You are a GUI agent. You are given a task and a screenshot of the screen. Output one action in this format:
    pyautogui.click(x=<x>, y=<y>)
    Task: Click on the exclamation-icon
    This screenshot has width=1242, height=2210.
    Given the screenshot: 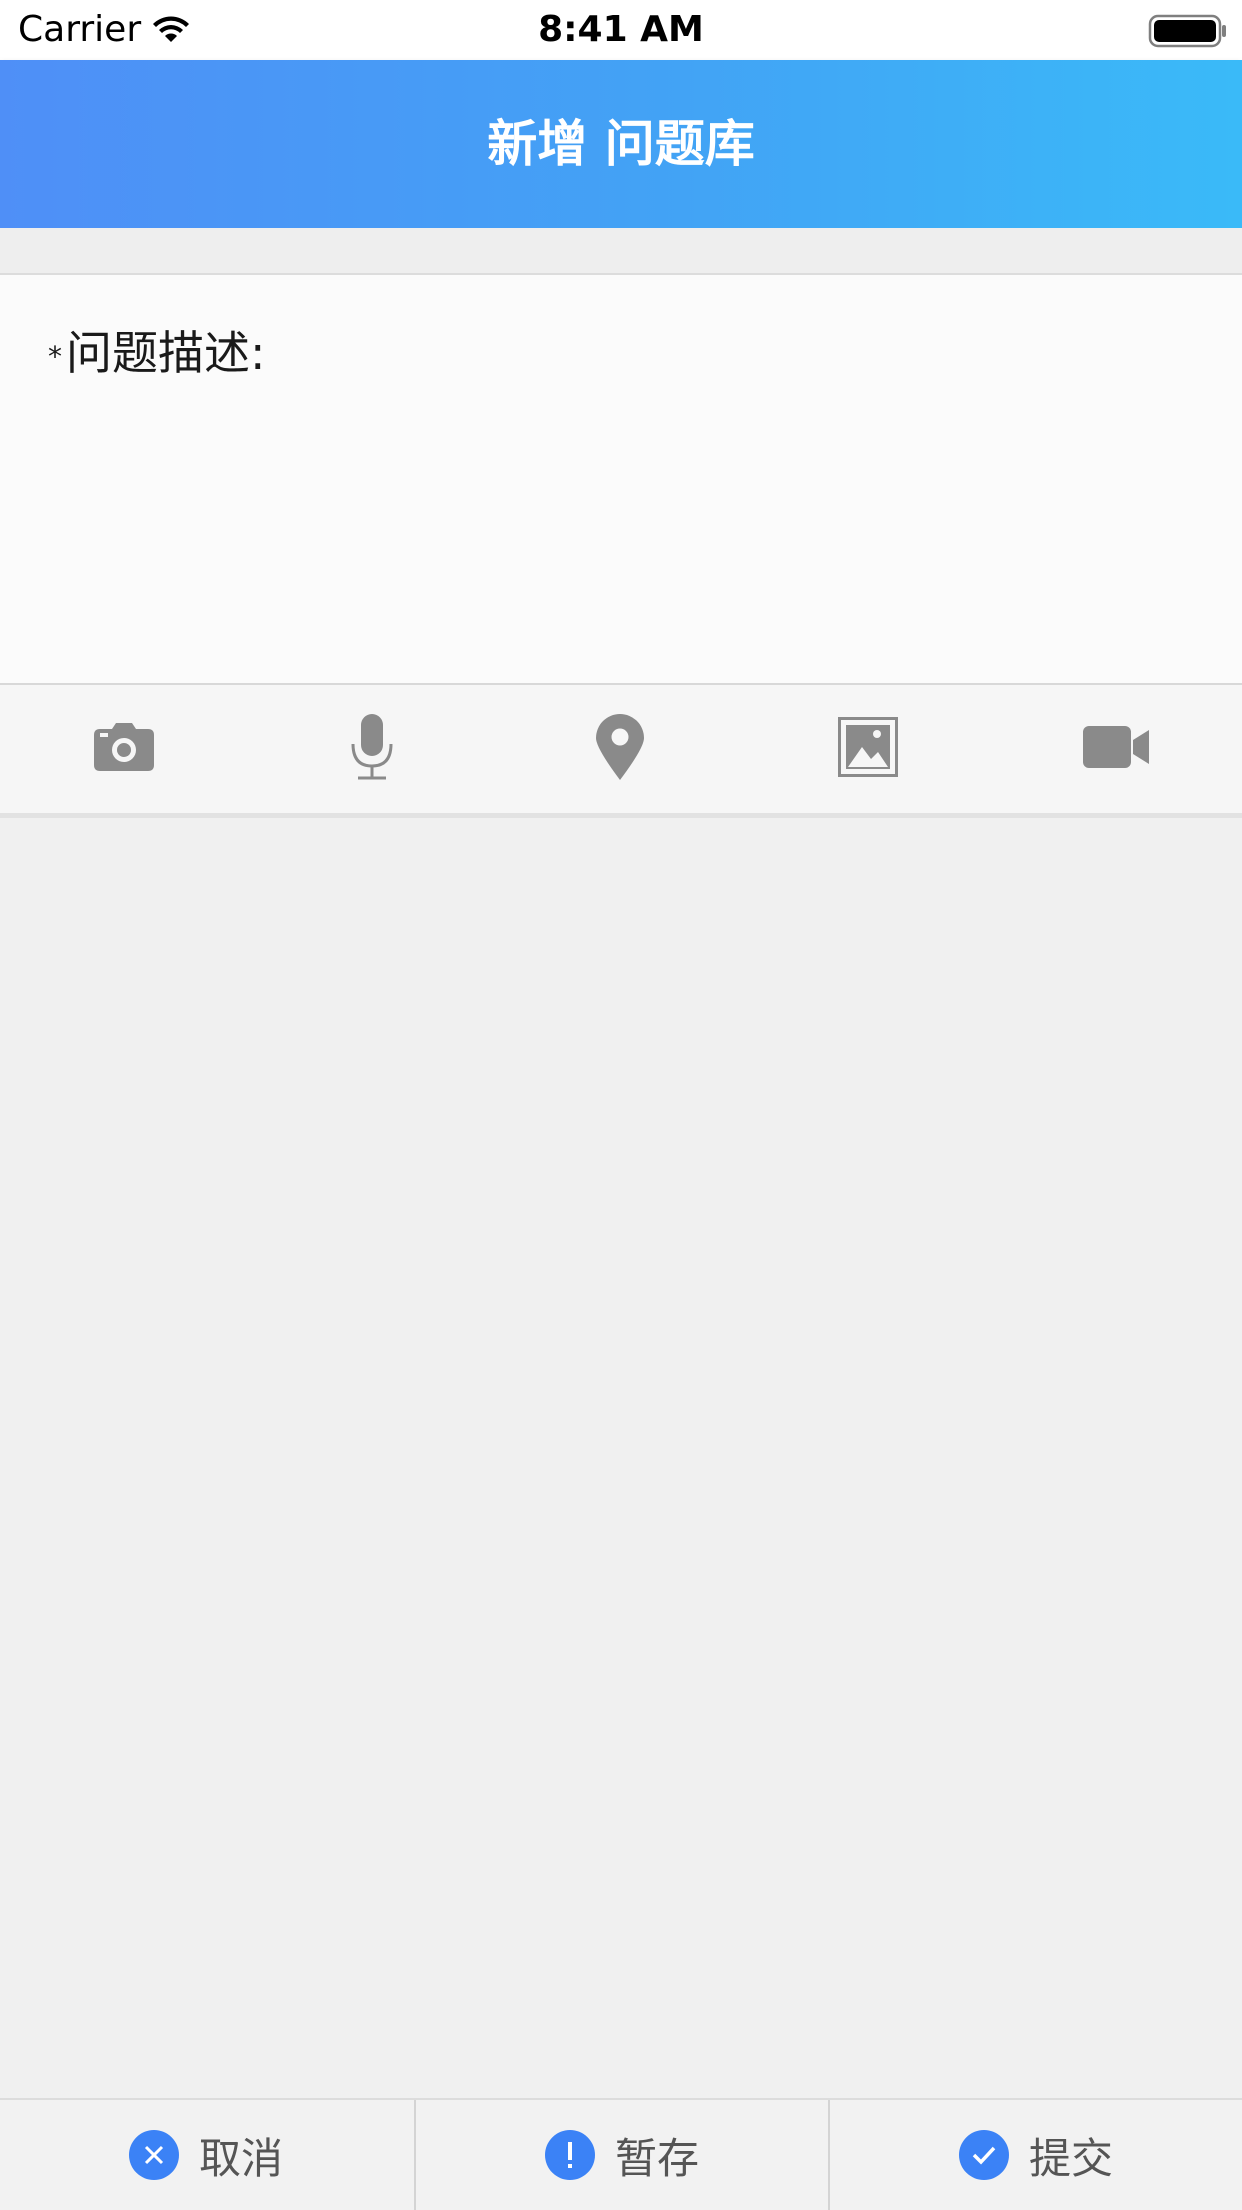 What is the action you would take?
    pyautogui.click(x=569, y=2155)
    